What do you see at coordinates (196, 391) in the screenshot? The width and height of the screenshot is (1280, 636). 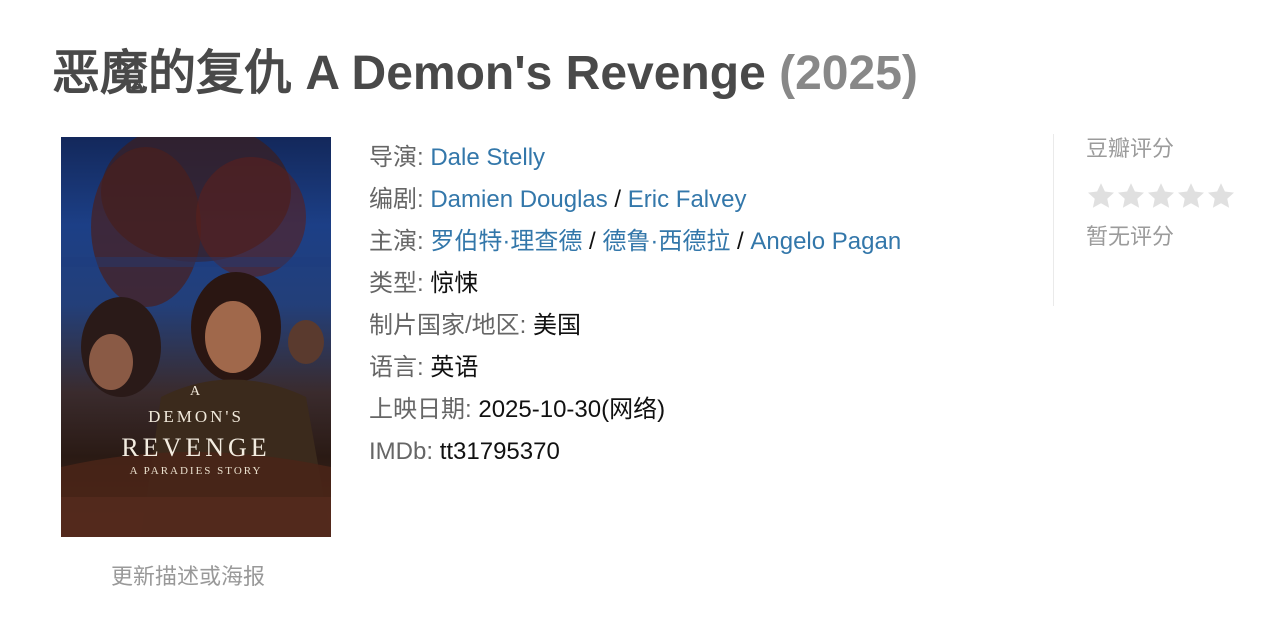 I see `poster-title-line-1: A` at bounding box center [196, 391].